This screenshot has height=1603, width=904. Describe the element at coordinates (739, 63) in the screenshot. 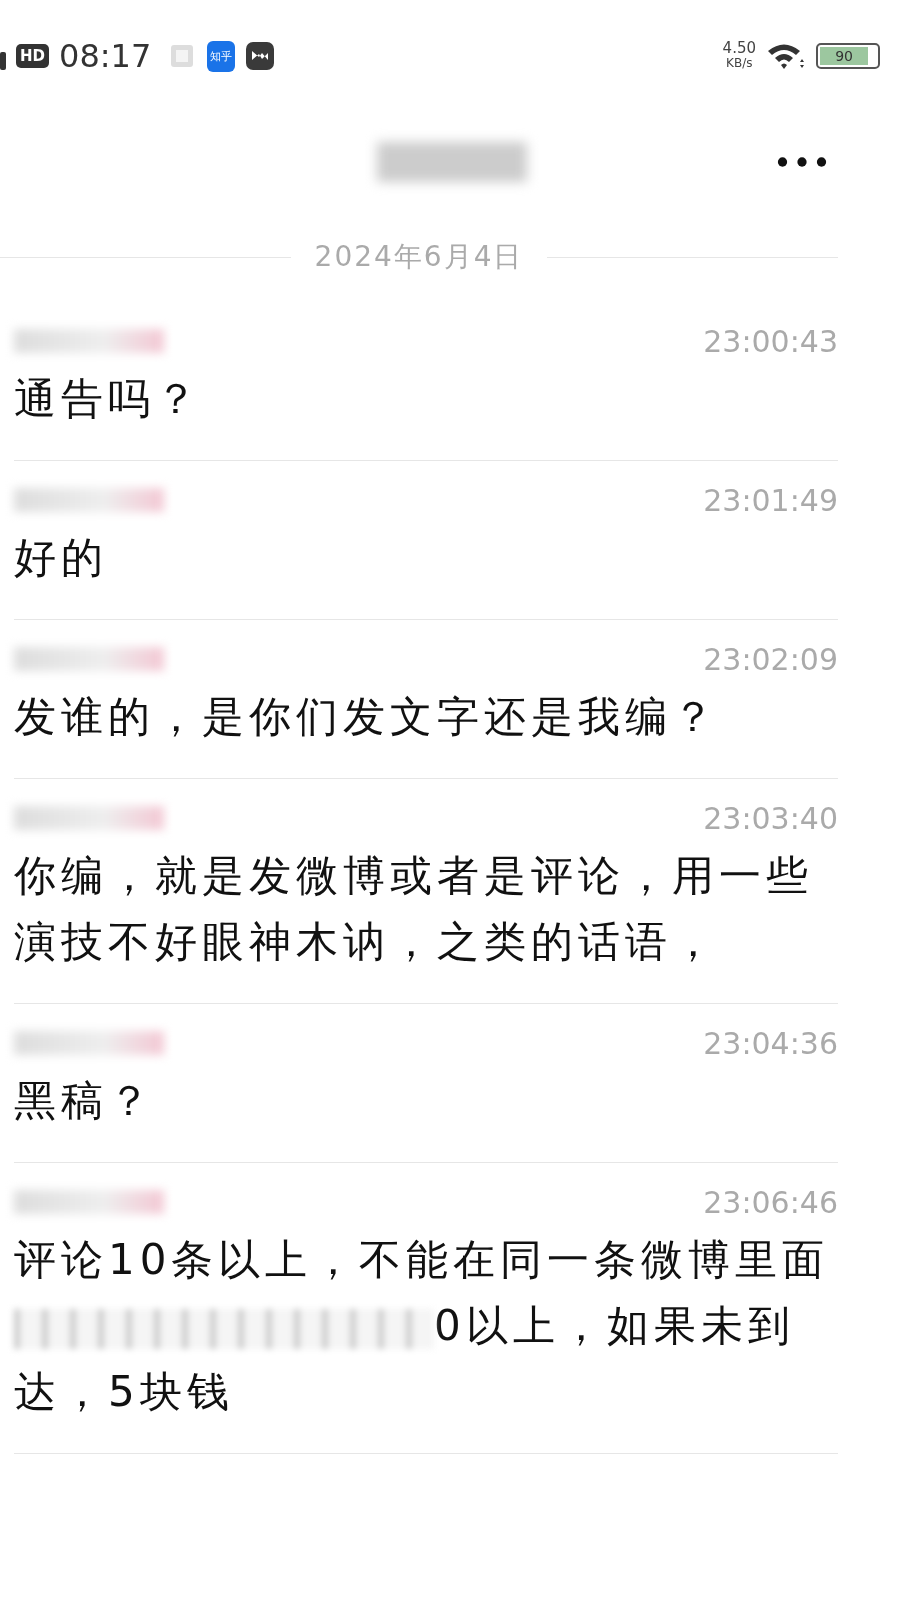

I see `speed-unit: KB/s` at that location.